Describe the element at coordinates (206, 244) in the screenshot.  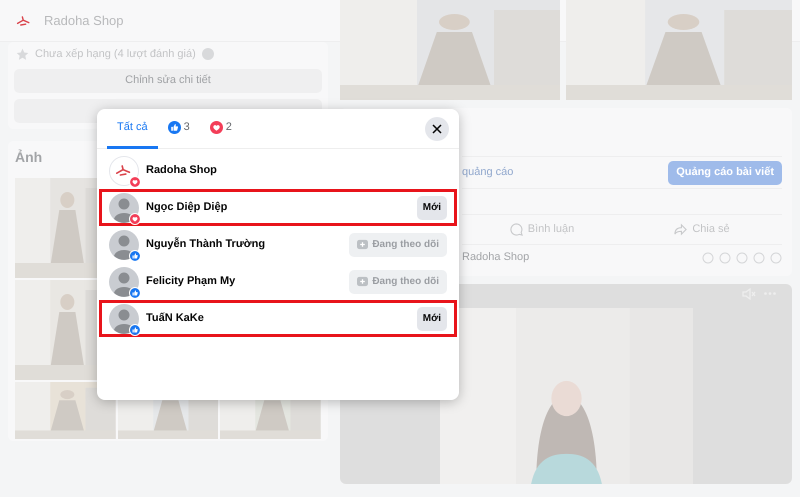
I see `person-name: Nguyễn Thành Trường` at that location.